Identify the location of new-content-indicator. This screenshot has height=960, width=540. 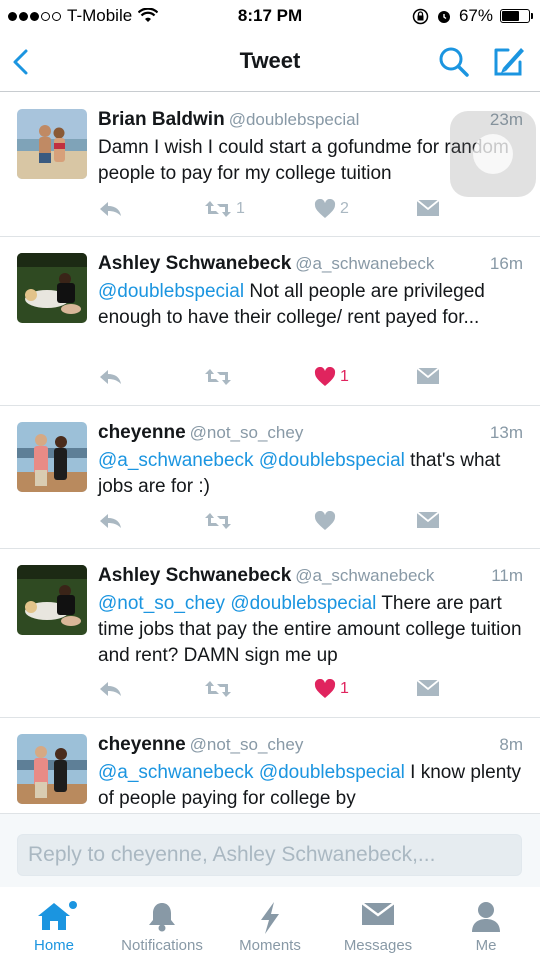
(73, 905).